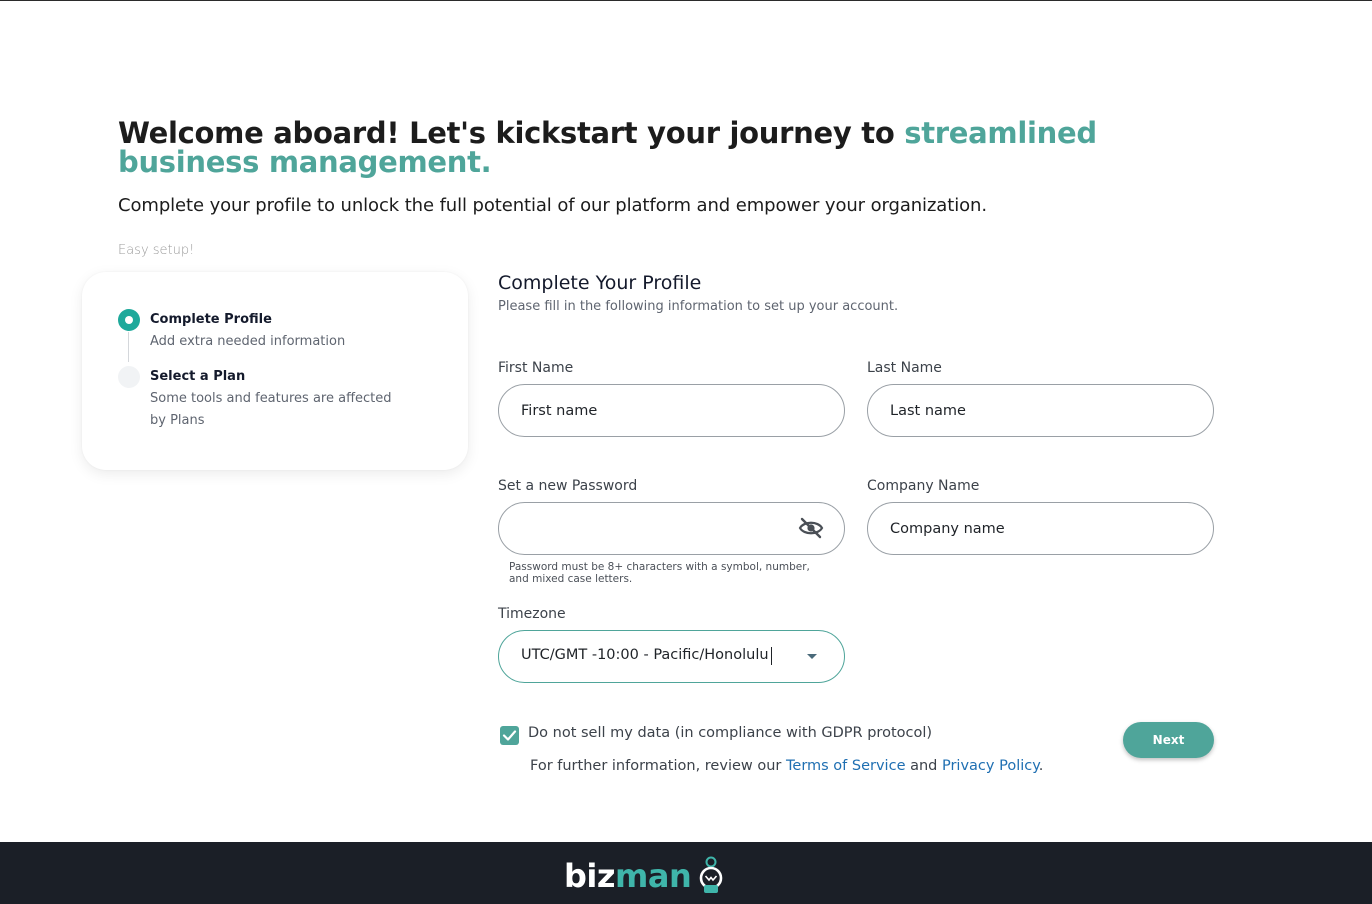 The image size is (1372, 904). I want to click on last-name-input, so click(1040, 410).